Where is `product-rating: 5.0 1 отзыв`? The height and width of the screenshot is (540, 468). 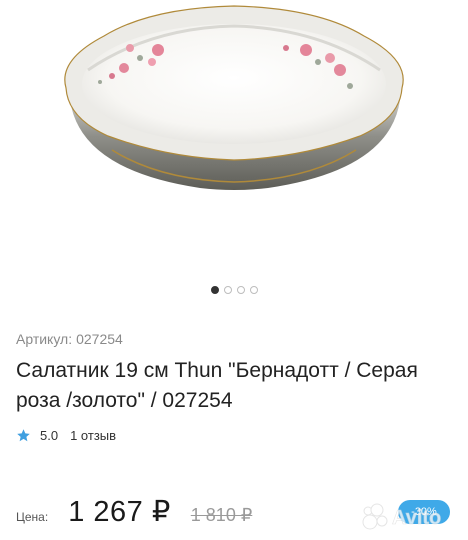
product-rating: 5.0 1 отзыв is located at coordinates (66, 435).